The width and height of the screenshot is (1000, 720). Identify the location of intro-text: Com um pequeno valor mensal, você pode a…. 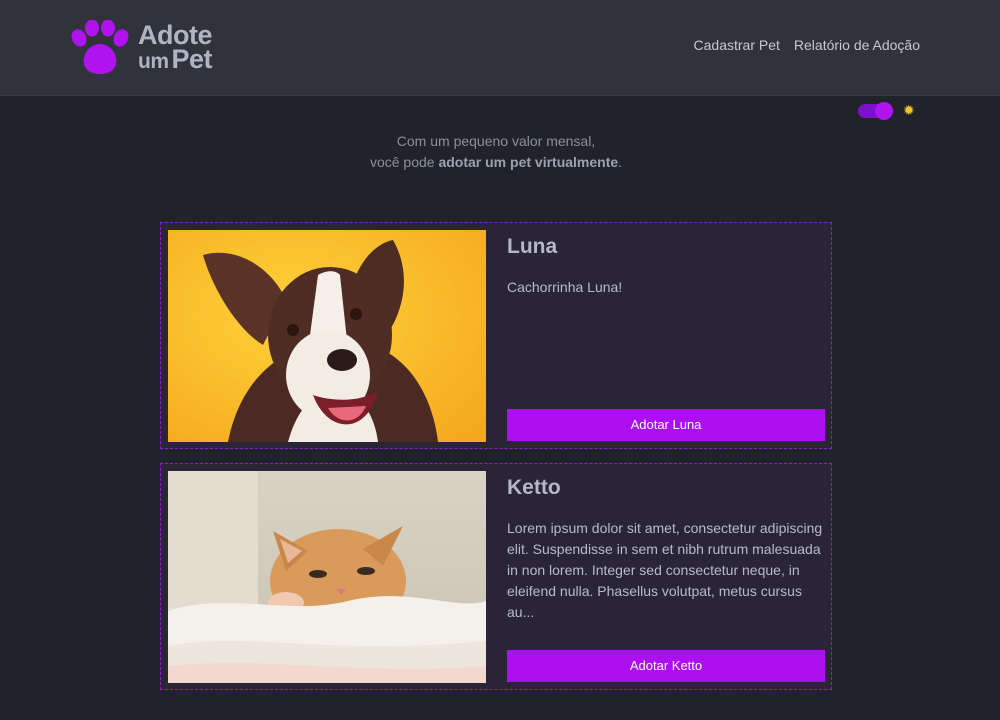
(496, 152).